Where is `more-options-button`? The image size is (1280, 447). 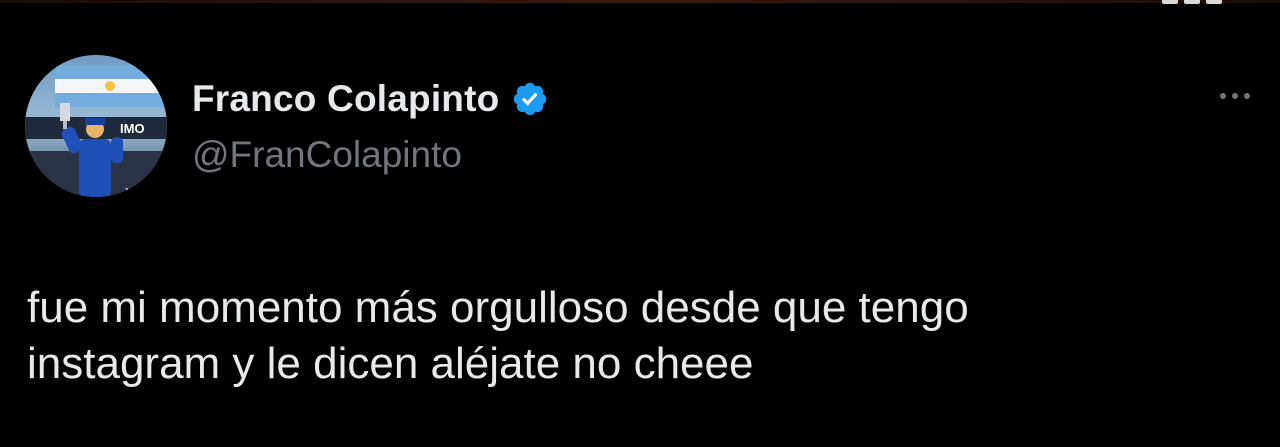 more-options-button is located at coordinates (1235, 96).